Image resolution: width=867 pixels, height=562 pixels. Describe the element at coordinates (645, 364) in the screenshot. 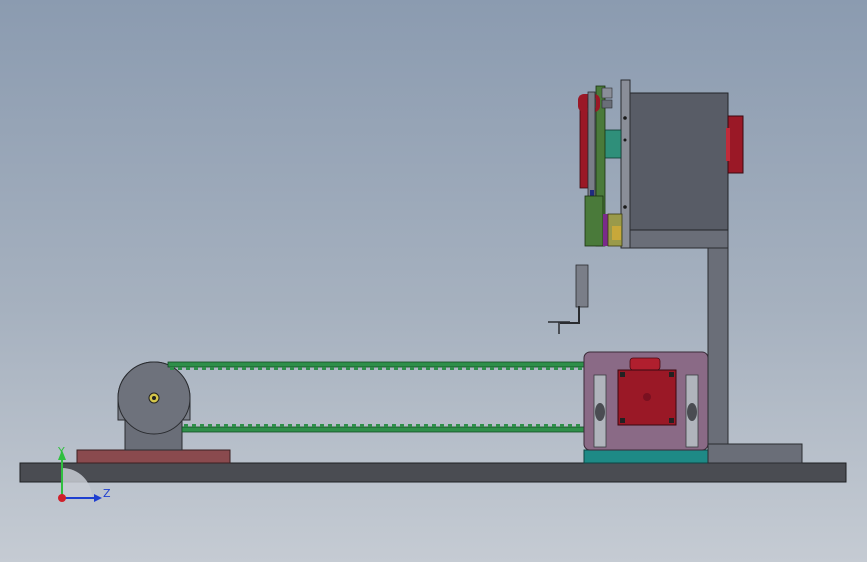

I see `motor-cap` at that location.